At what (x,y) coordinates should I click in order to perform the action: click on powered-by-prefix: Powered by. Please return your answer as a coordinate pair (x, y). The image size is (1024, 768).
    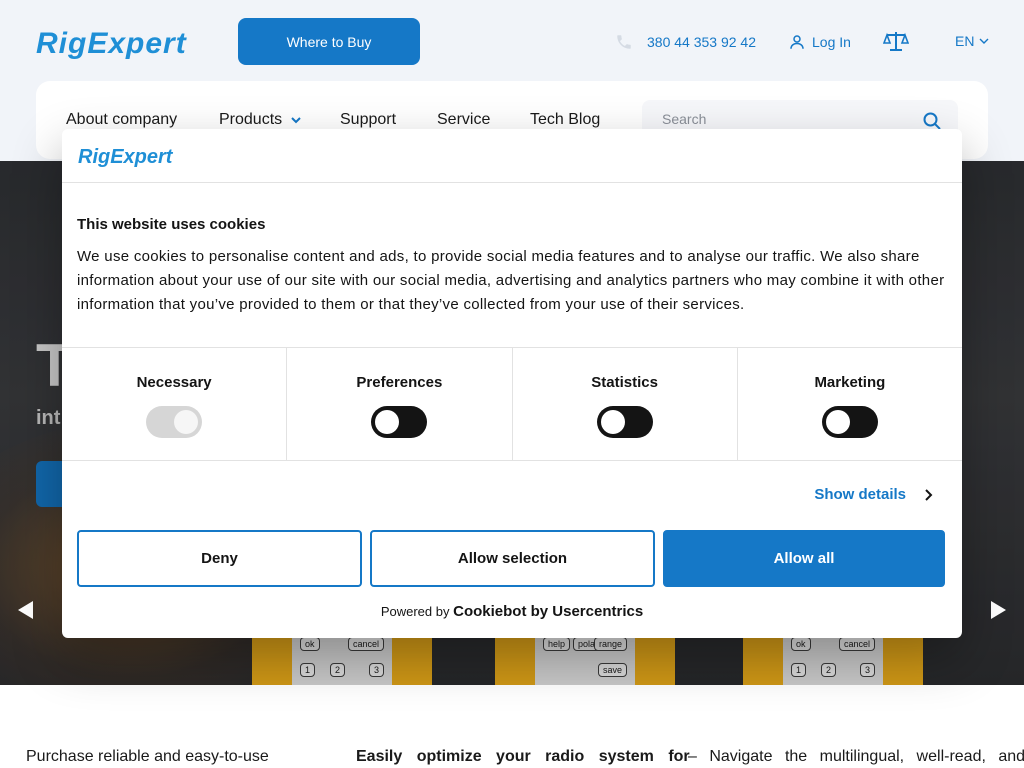
    Looking at the image, I should click on (415, 611).